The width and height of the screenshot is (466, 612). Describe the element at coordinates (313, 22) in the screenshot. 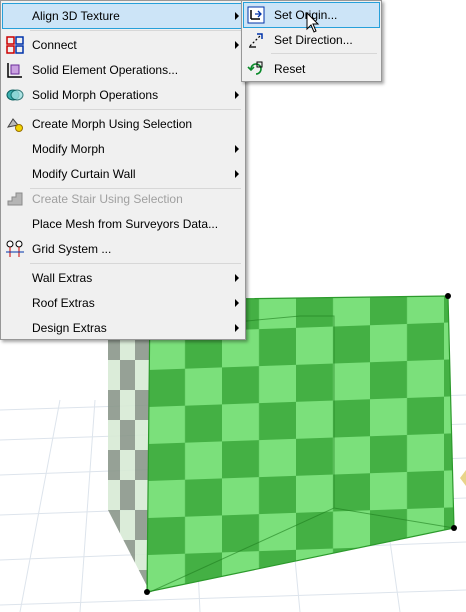

I see `mouse-cursor-icon` at that location.